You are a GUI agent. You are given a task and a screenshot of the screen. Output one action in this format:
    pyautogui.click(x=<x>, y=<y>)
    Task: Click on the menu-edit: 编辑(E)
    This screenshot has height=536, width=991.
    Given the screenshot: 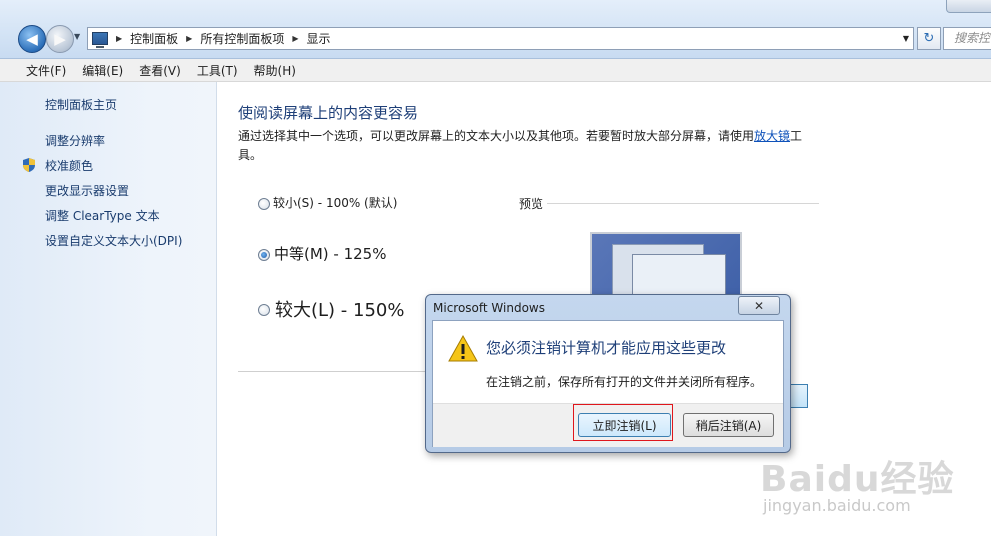 What is the action you would take?
    pyautogui.click(x=102, y=70)
    